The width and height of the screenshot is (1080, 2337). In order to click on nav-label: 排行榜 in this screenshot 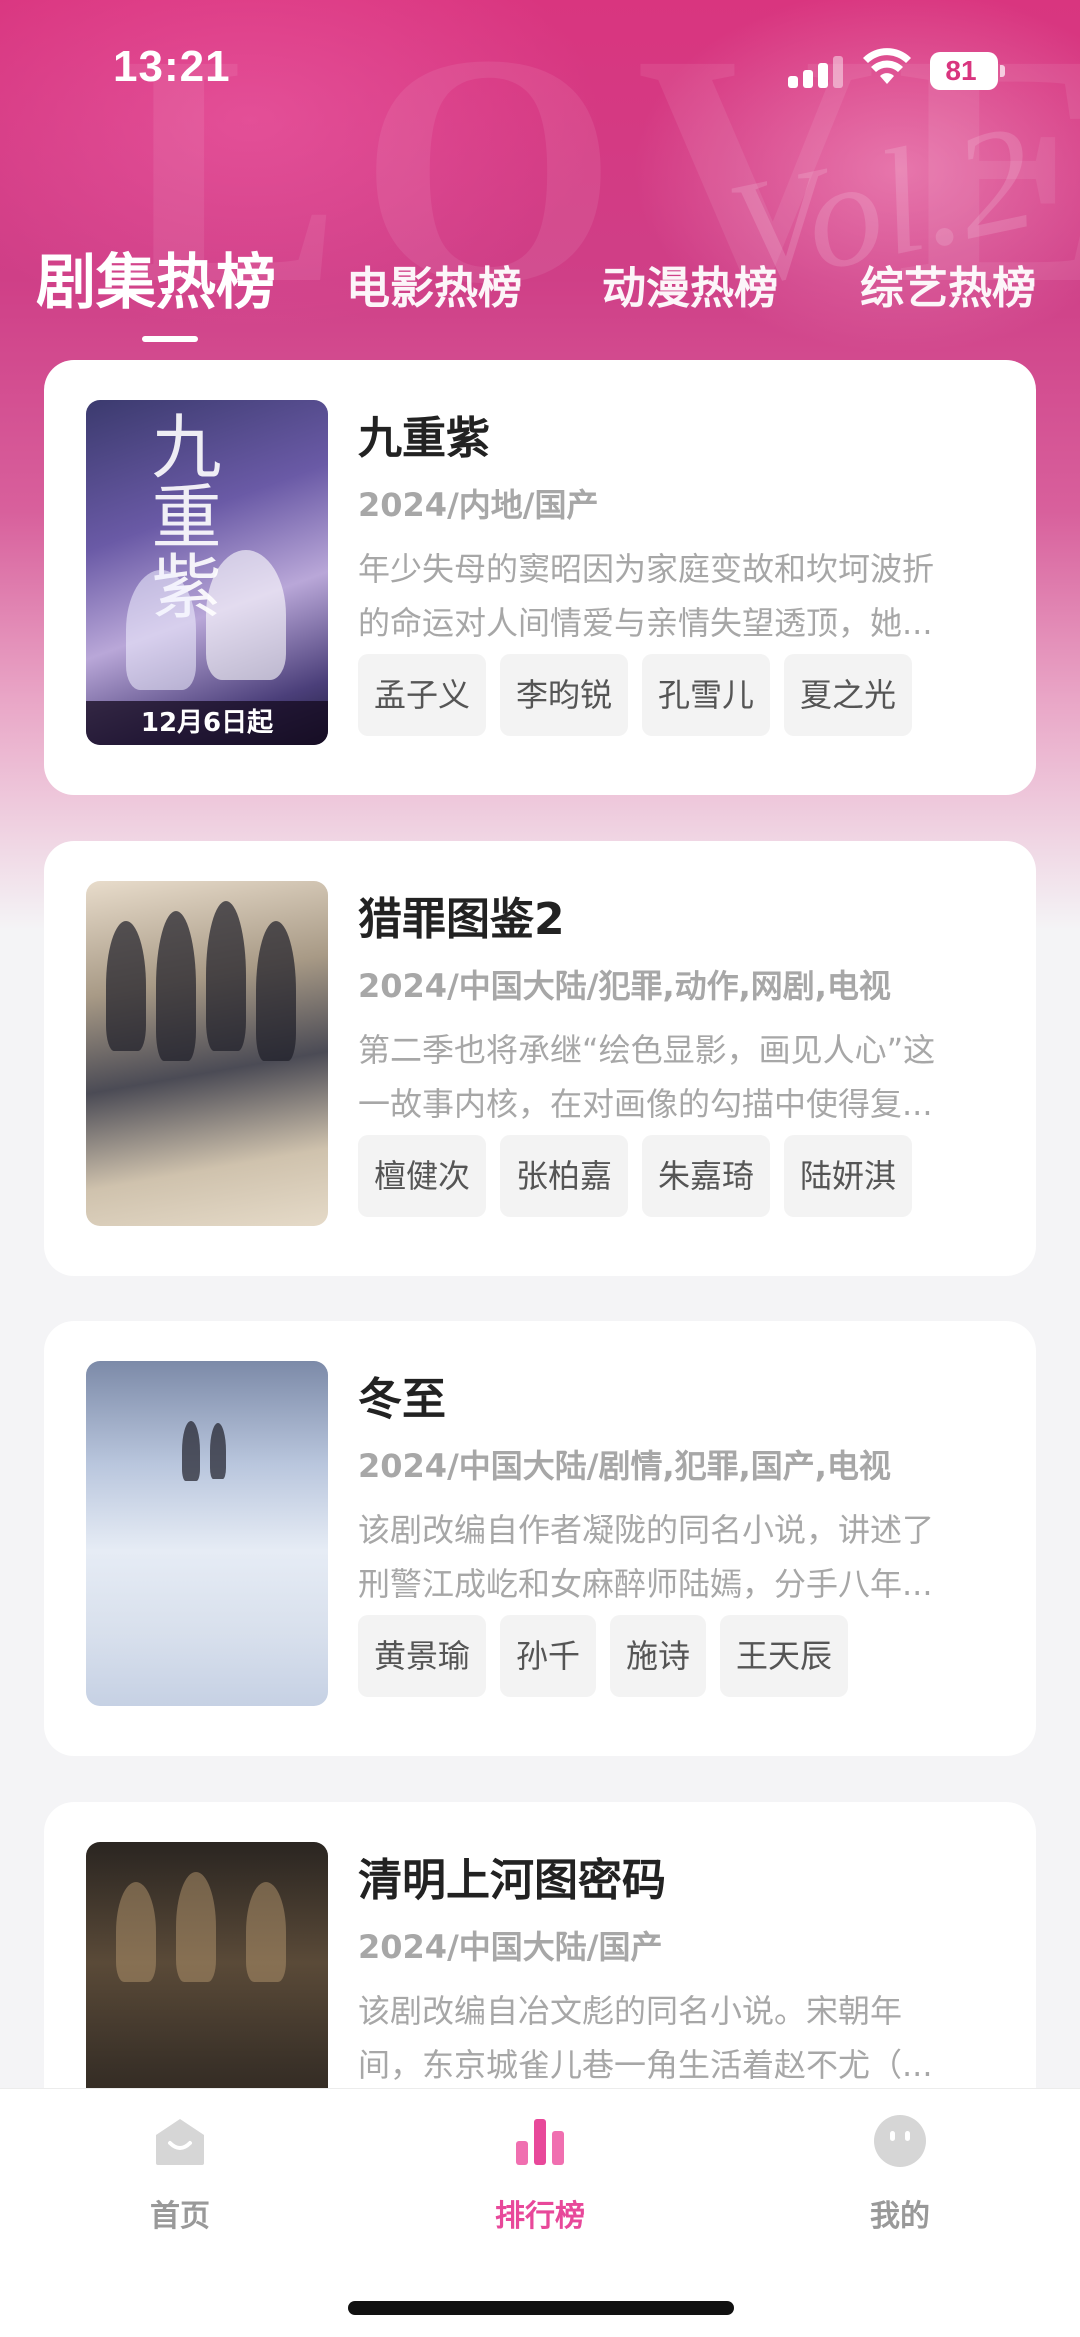, I will do `click(540, 2216)`.